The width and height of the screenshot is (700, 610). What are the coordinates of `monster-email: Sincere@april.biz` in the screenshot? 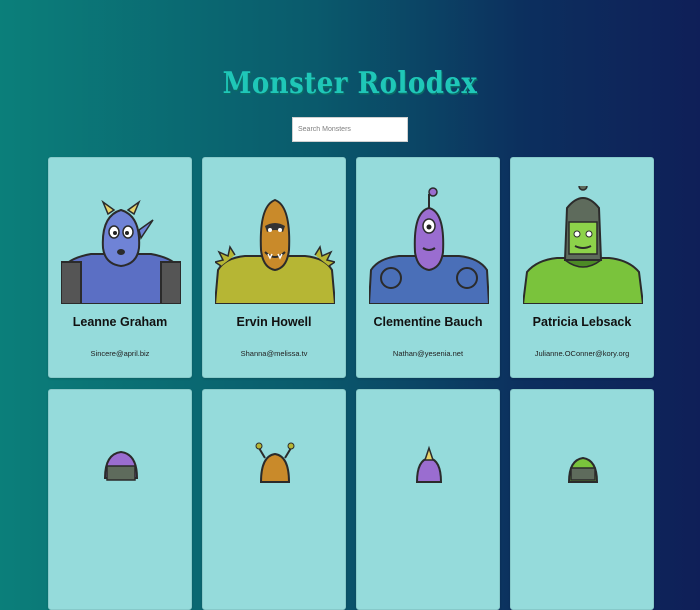 It's located at (120, 353).